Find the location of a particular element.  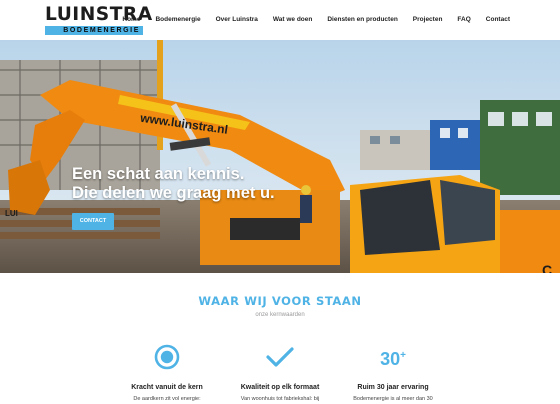

checkmark-icon is located at coordinates (280, 357).